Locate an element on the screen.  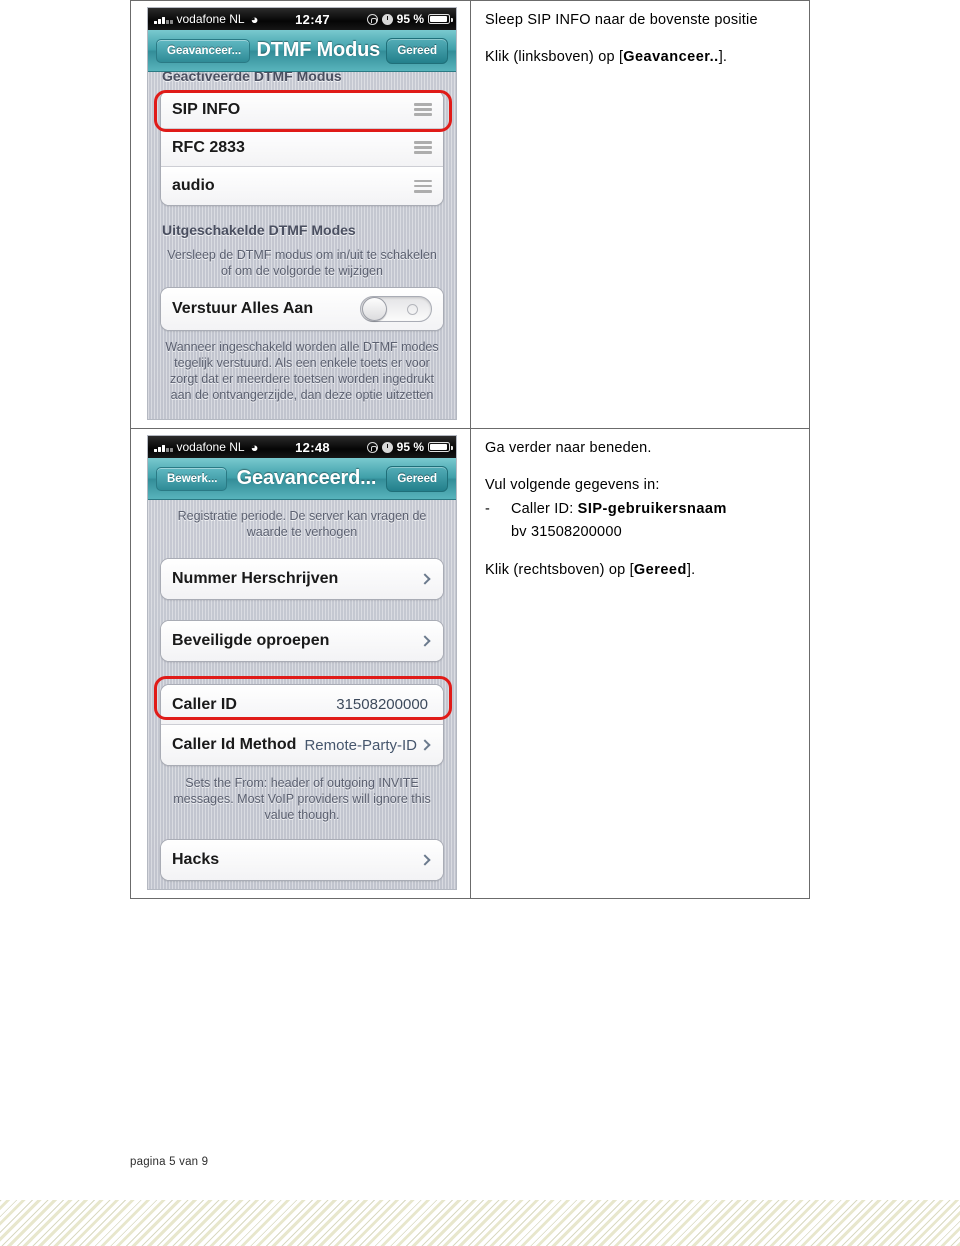
toggle-off-ring-icon is located at coordinates (412, 309).